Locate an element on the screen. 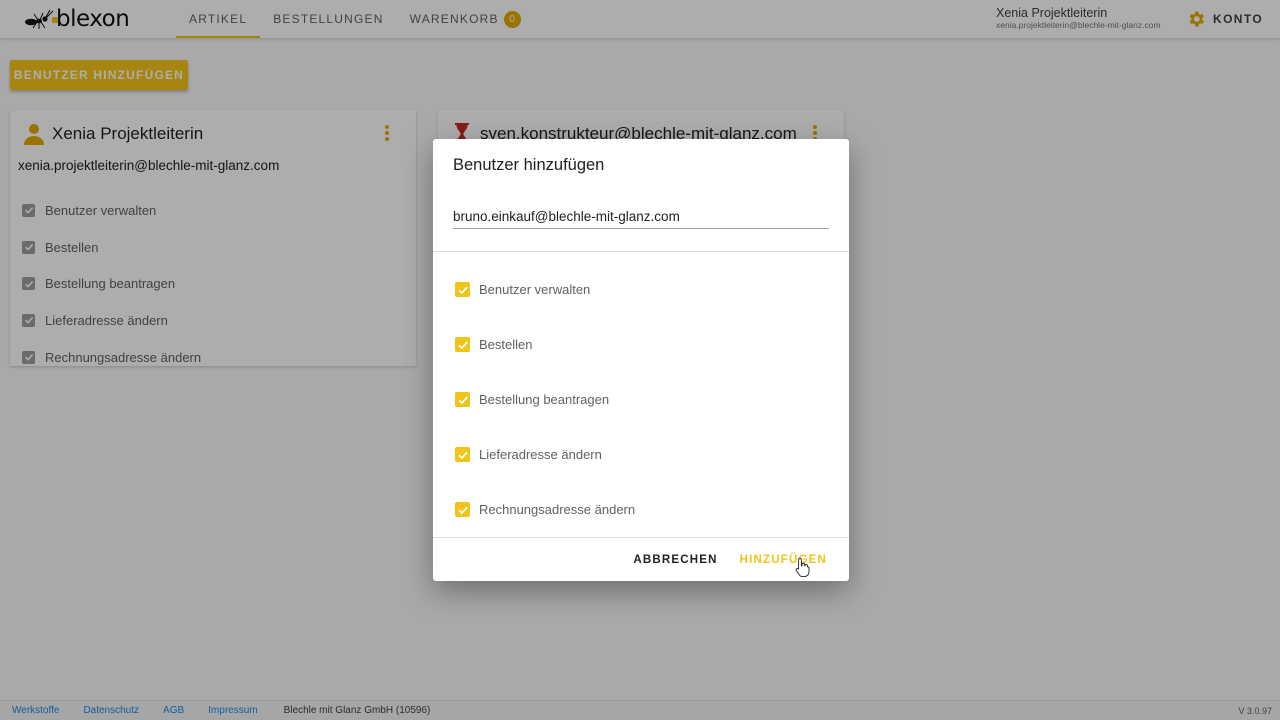 The image size is (1280, 720). dialog-title: Benutzer hinzufügen is located at coordinates (529, 165).